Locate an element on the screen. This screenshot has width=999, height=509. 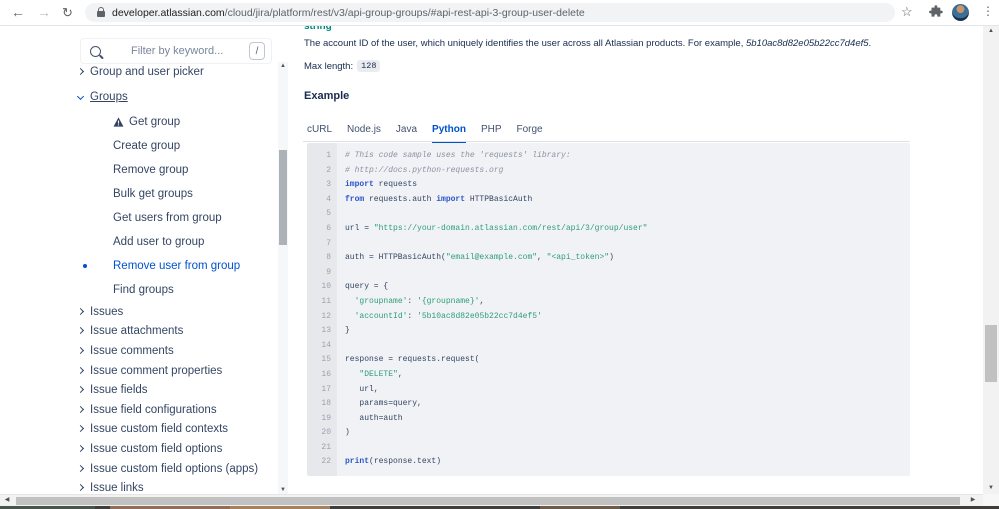
forward-button: → is located at coordinates (44, 12).